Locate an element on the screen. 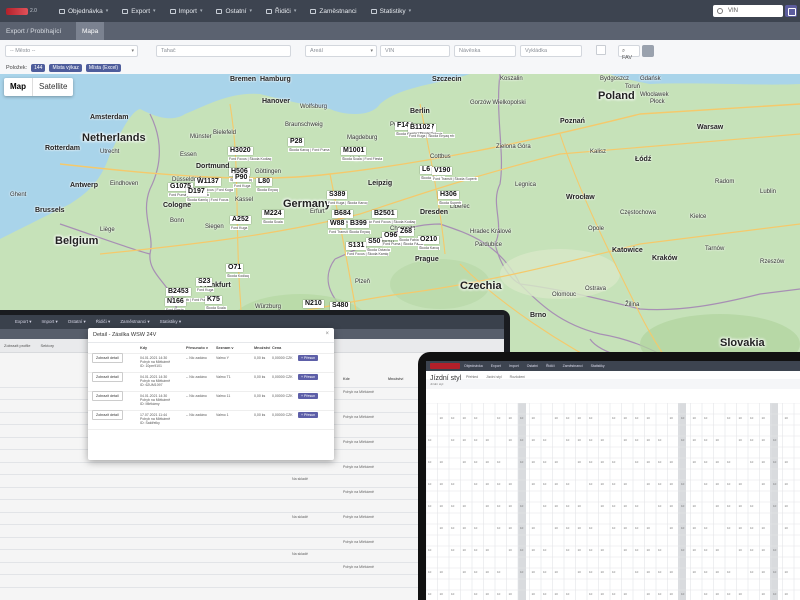 The height and width of the screenshot is (600, 800). app-logo: 2.0 is located at coordinates (26, 11).